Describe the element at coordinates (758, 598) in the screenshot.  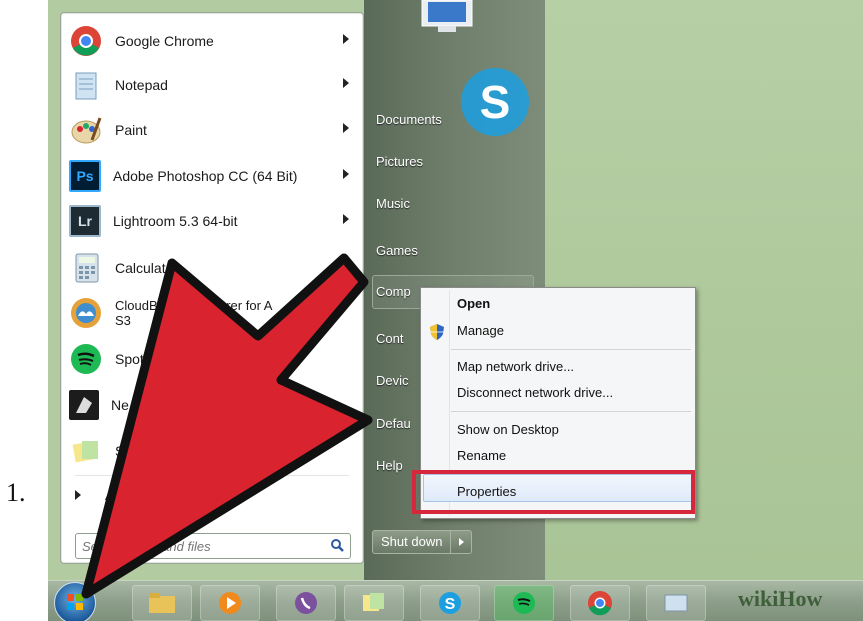
I see `watermark-wiki: wiki` at that location.